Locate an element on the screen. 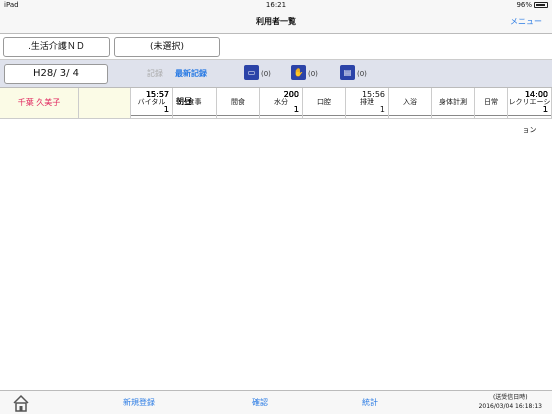 The width and height of the screenshot is (552, 414). vital-value: 15:57 is located at coordinates (157, 94).